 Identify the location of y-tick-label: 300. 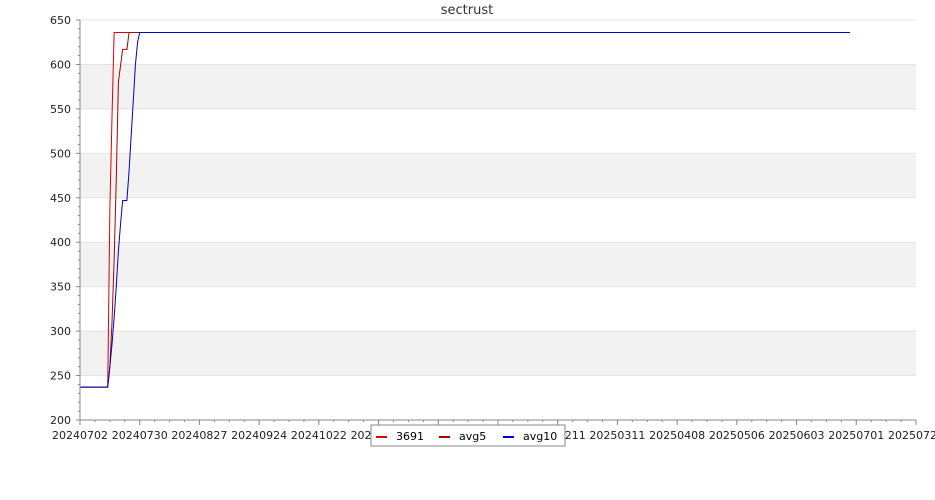
(60, 331).